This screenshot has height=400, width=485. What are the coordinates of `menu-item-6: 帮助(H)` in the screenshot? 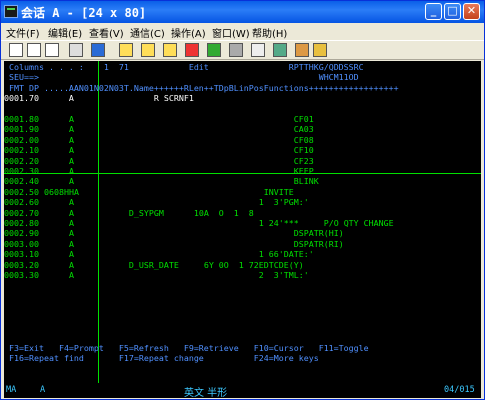 It's located at (269, 32).